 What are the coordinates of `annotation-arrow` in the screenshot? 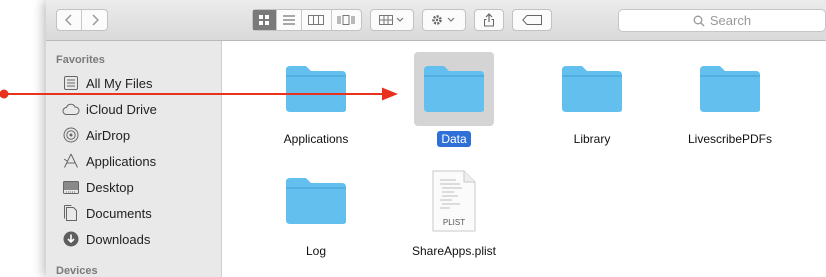 It's located at (199, 94).